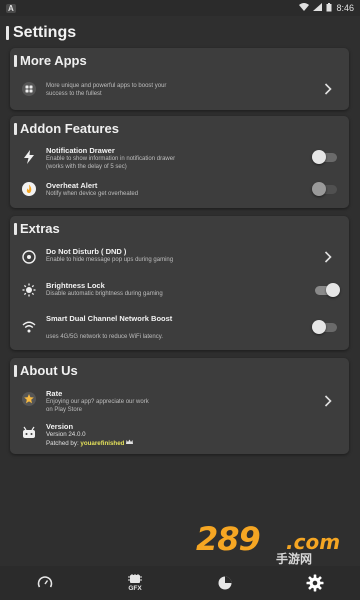 Image resolution: width=360 pixels, height=600 pixels. What do you see at coordinates (29, 257) in the screenshot?
I see `do-not-disturb-icon` at bounding box center [29, 257].